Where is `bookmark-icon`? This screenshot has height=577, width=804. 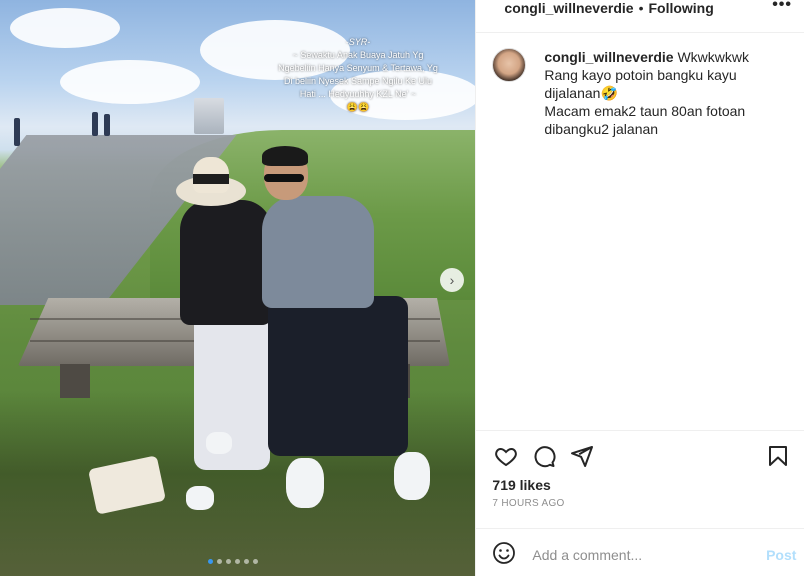
bookmark-icon is located at coordinates (778, 456).